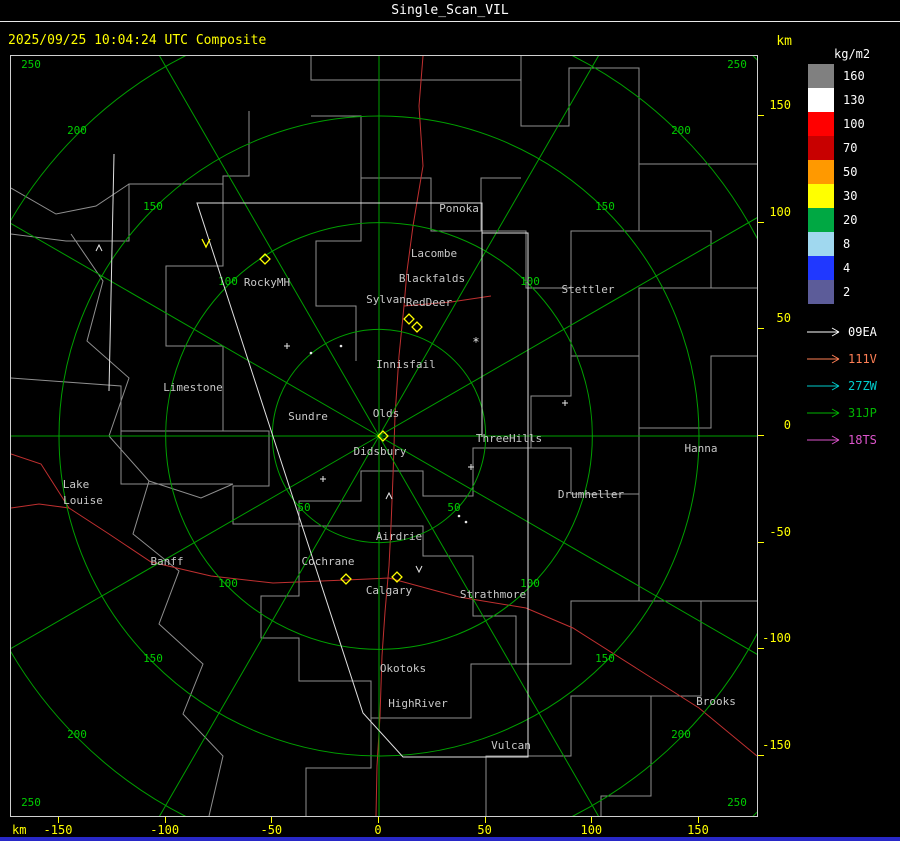 The height and width of the screenshot is (841, 900). Describe the element at coordinates (484, 830) in the screenshot. I see `bottom-axis-label: 50` at that location.